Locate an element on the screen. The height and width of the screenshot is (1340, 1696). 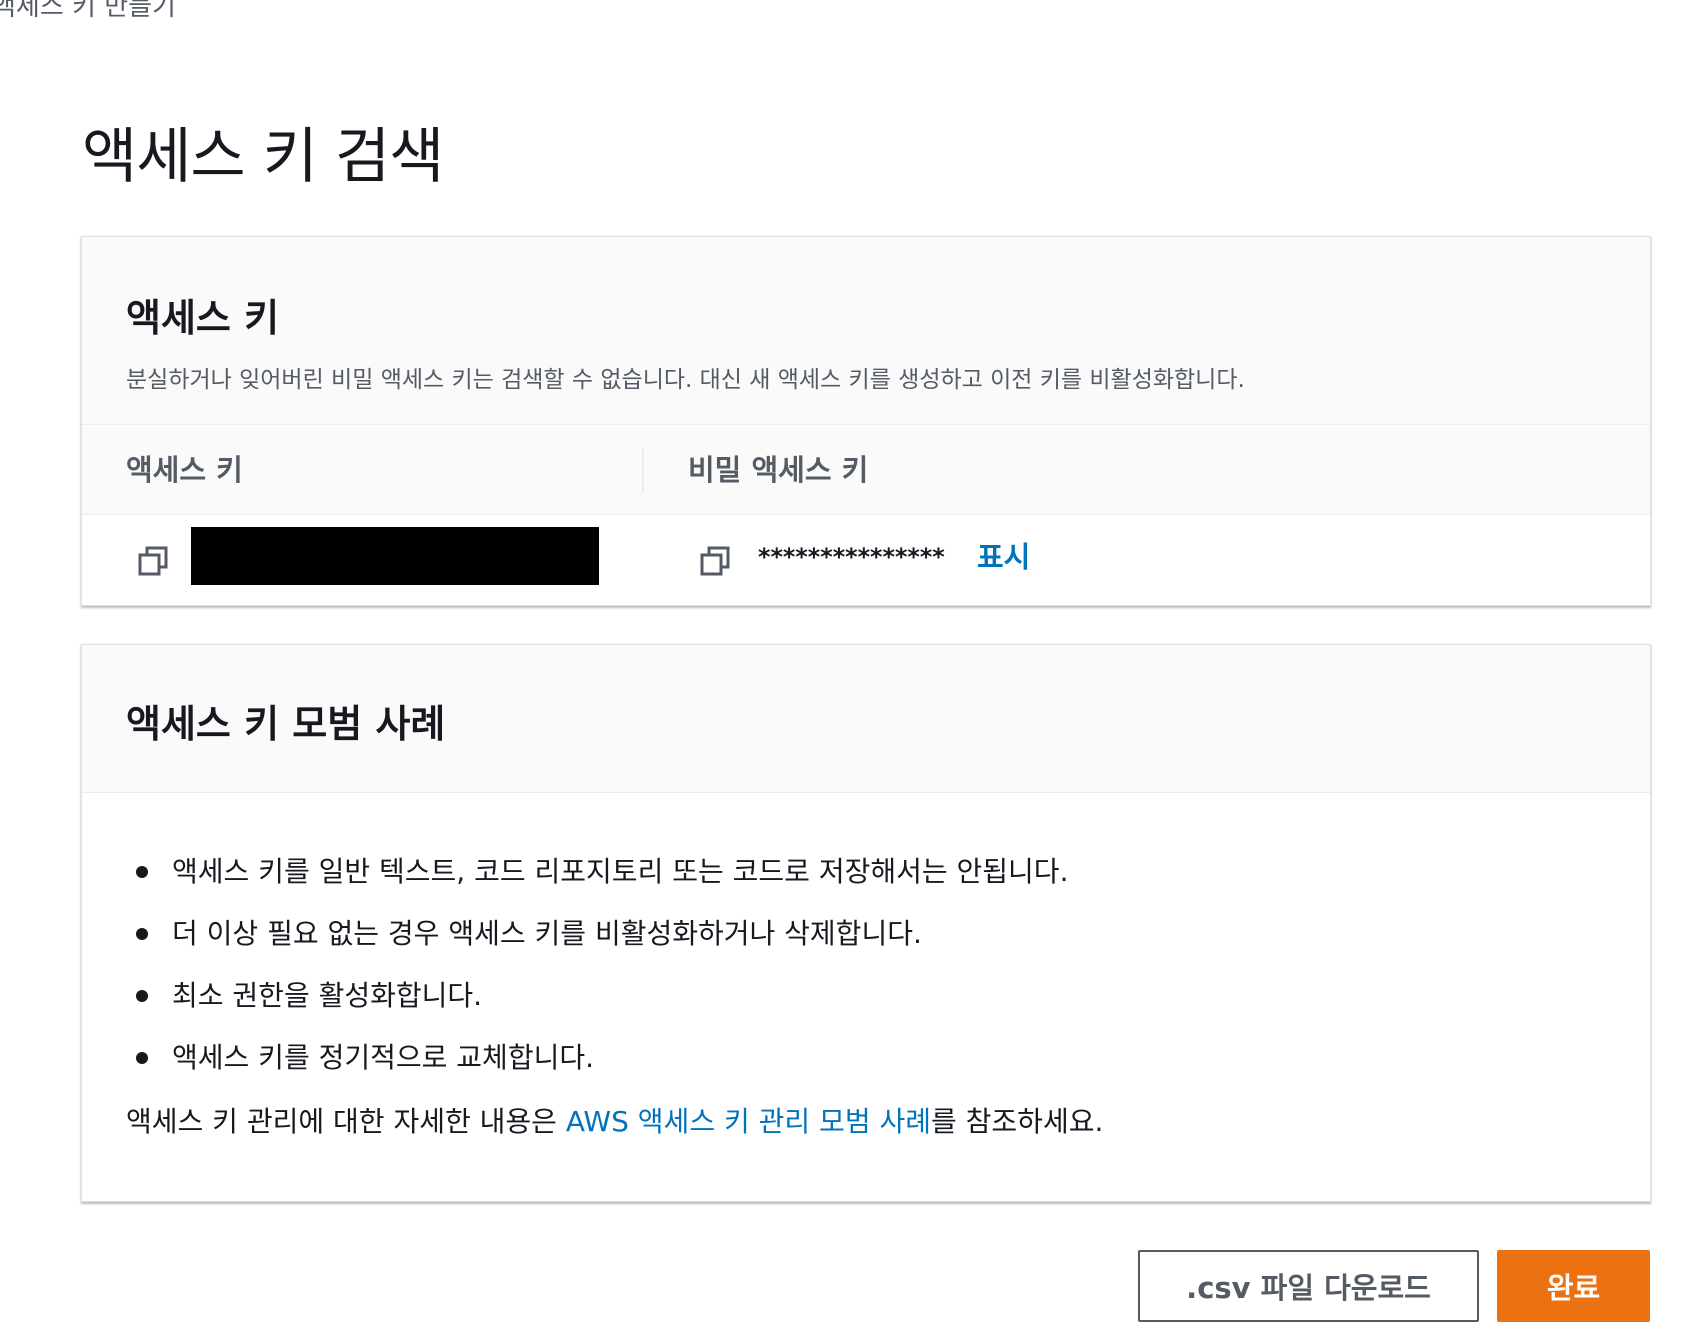
list-item-text: 더 이상 필요 없는 경우 액세스 키를 비활성화하거나 삭제합니다. is located at coordinates (547, 933).